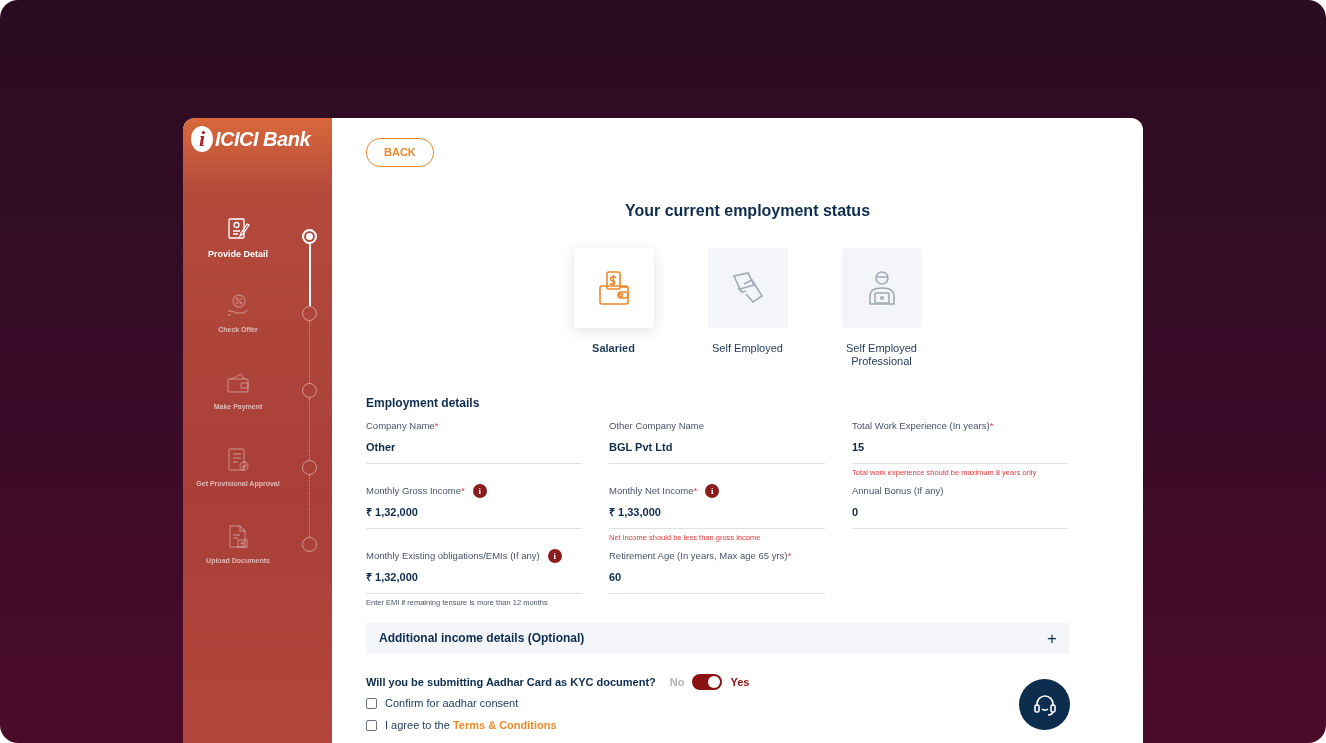 The width and height of the screenshot is (1326, 743). I want to click on field-label: Monthly Existing obligations/EMIs (If any), so click(453, 555).